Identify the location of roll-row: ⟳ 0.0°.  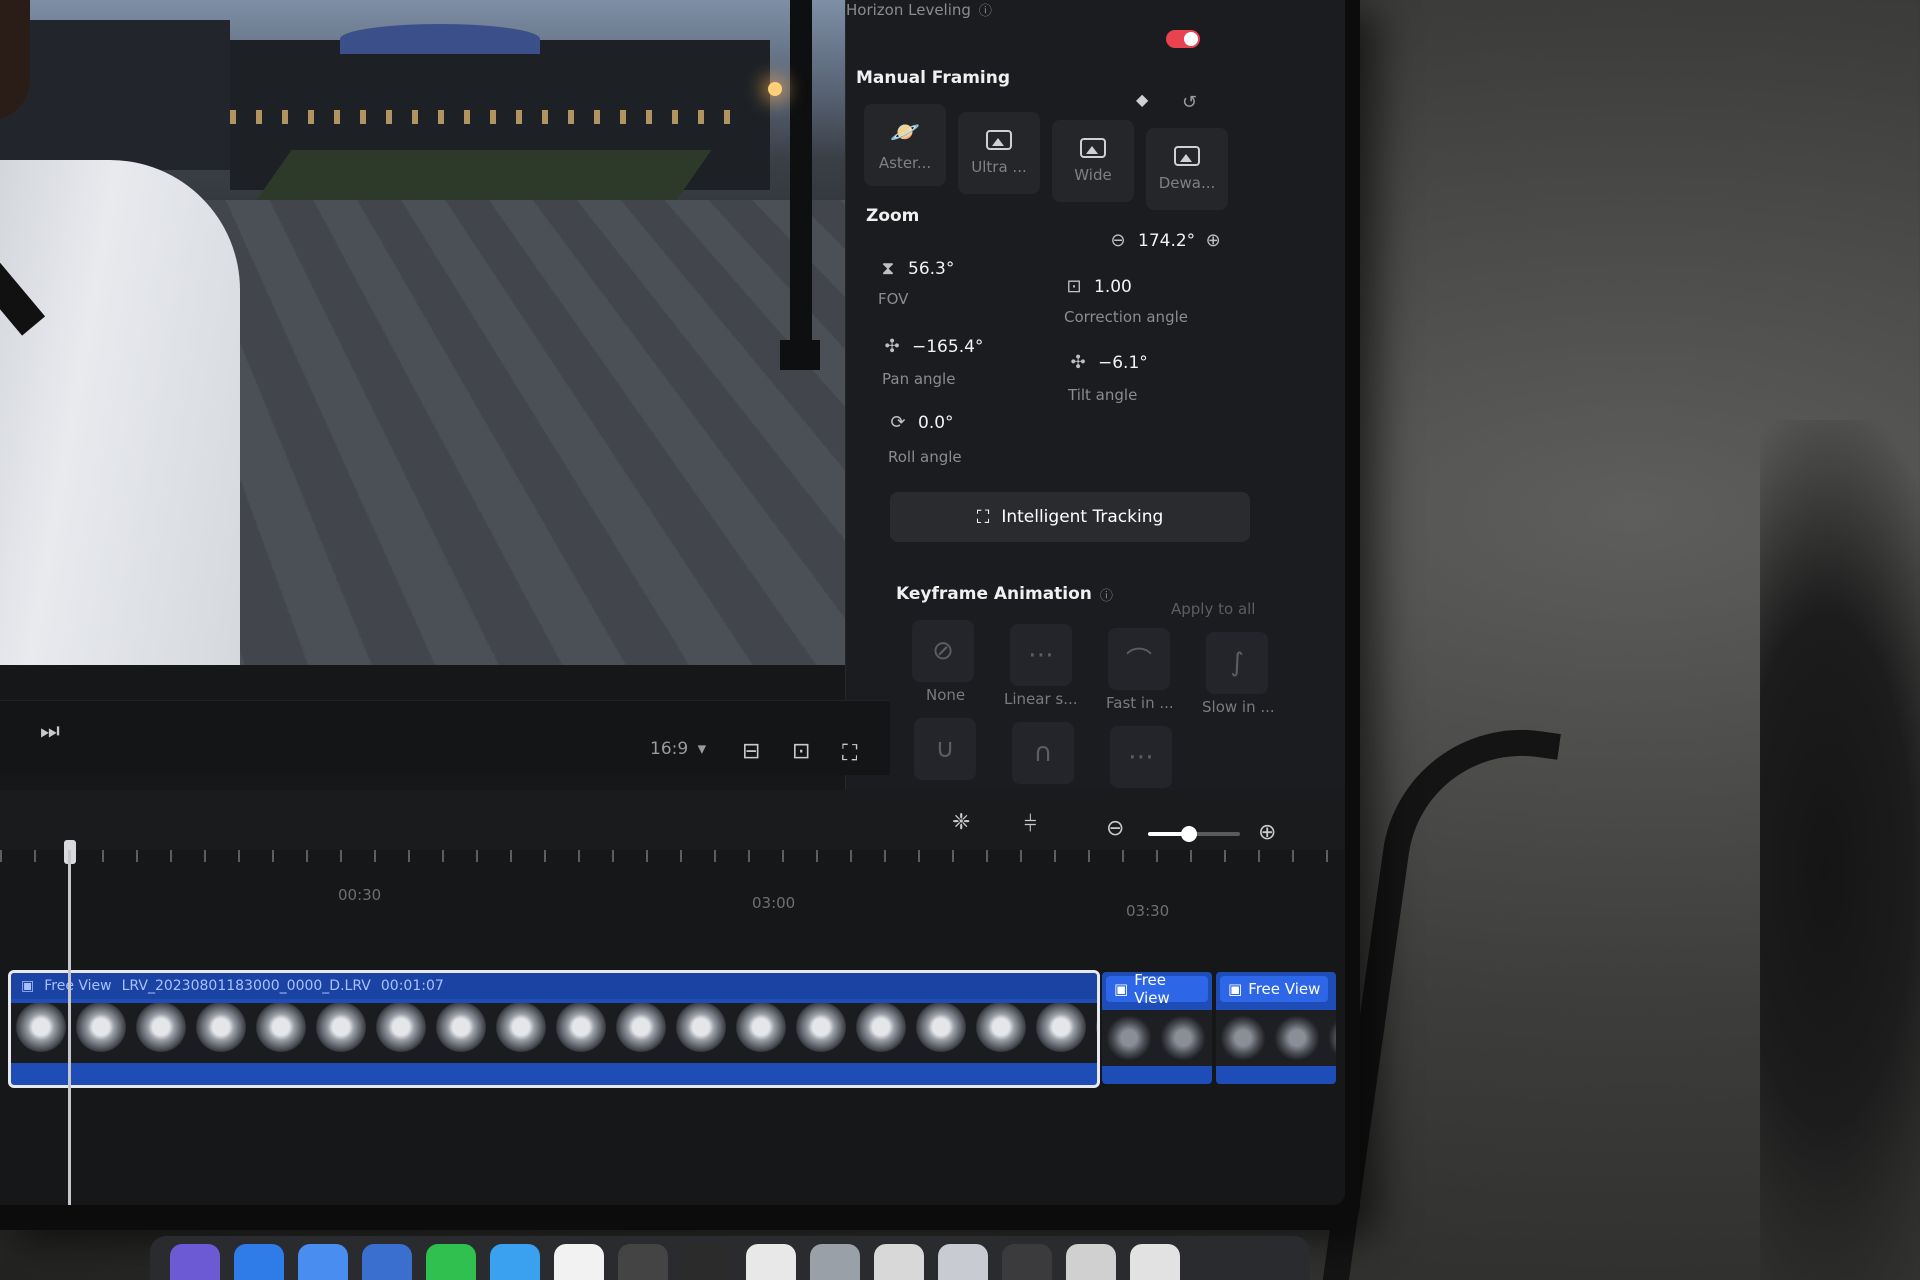
(921, 422).